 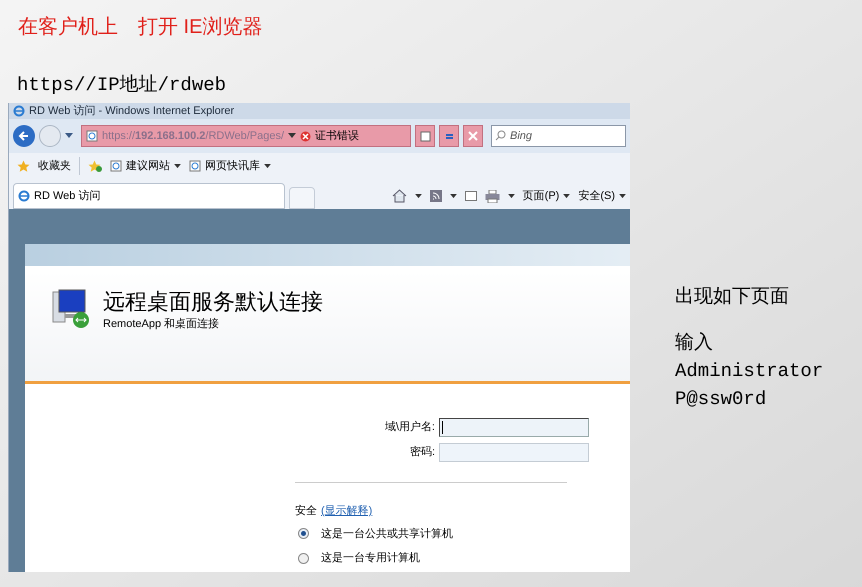 What do you see at coordinates (306, 136) in the screenshot?
I see `error-icon` at bounding box center [306, 136].